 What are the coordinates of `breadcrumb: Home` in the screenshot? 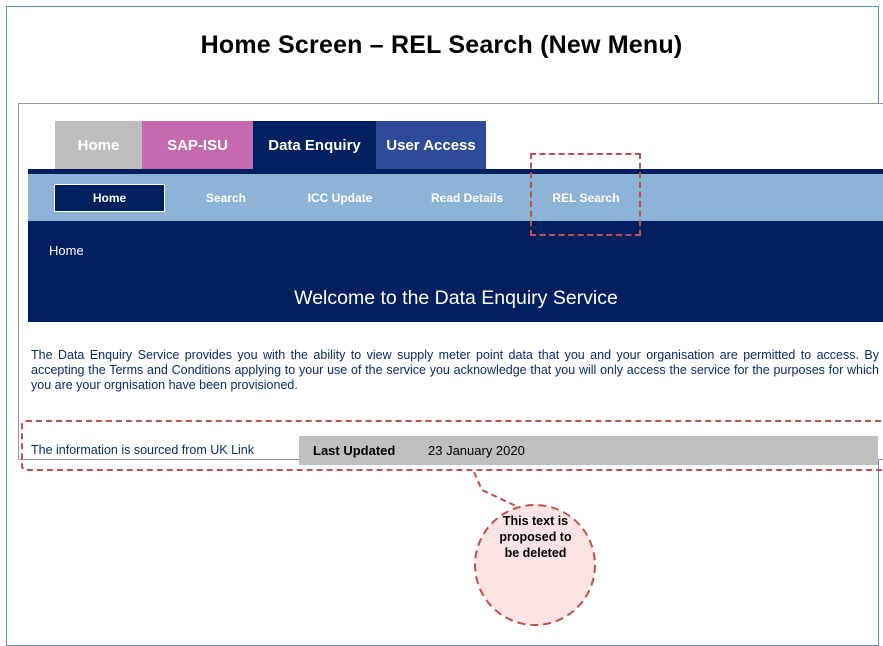 It's located at (66, 250).